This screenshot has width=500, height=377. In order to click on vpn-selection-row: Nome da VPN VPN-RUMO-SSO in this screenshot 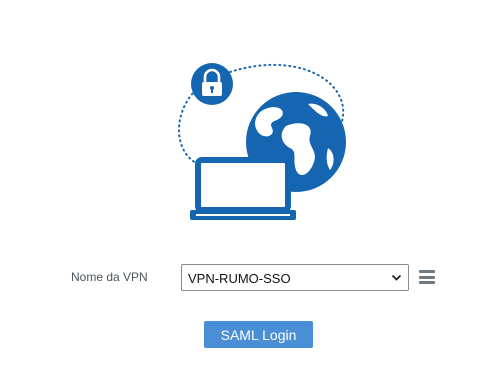, I will do `click(250, 278)`.